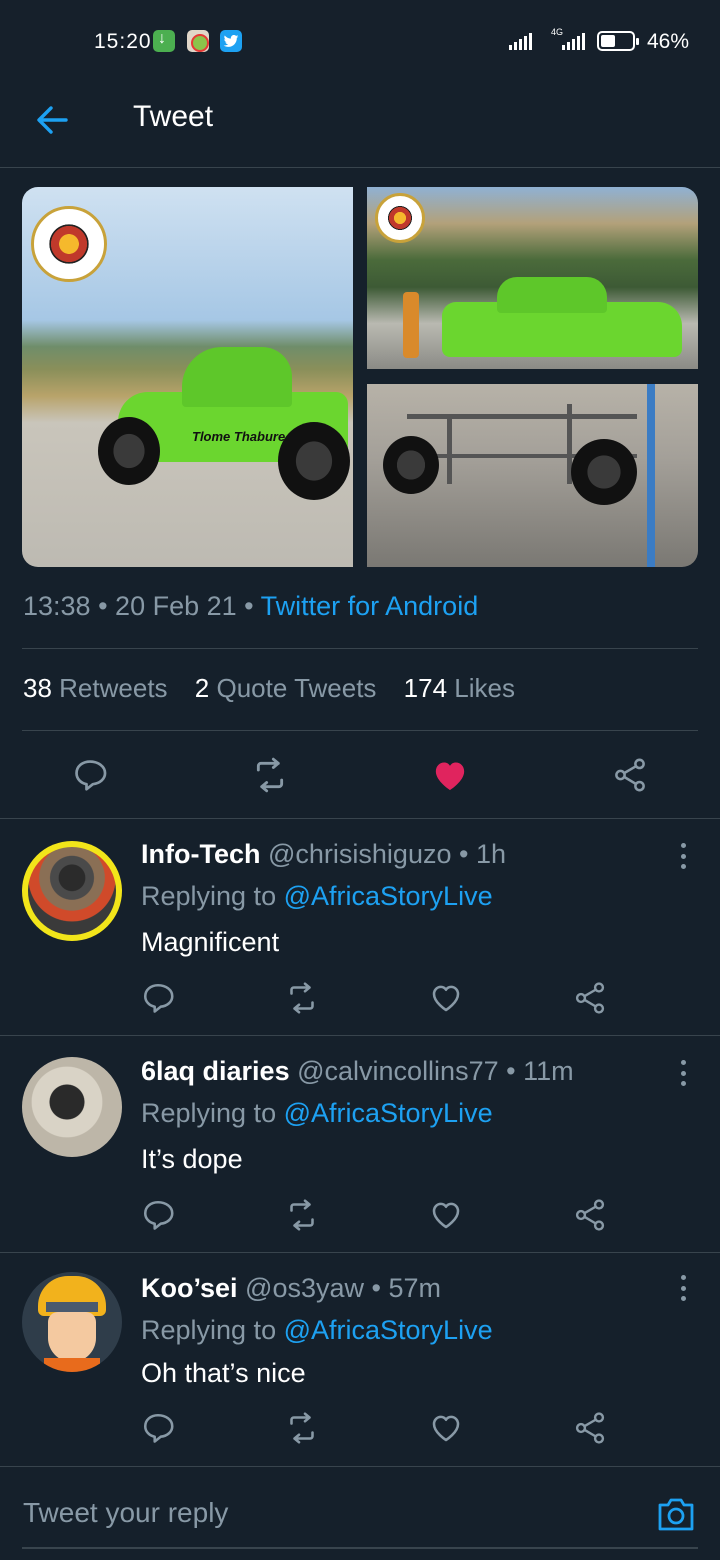 The height and width of the screenshot is (1560, 720). I want to click on tweet-photo-1: Tlome Thabure, so click(187, 377).